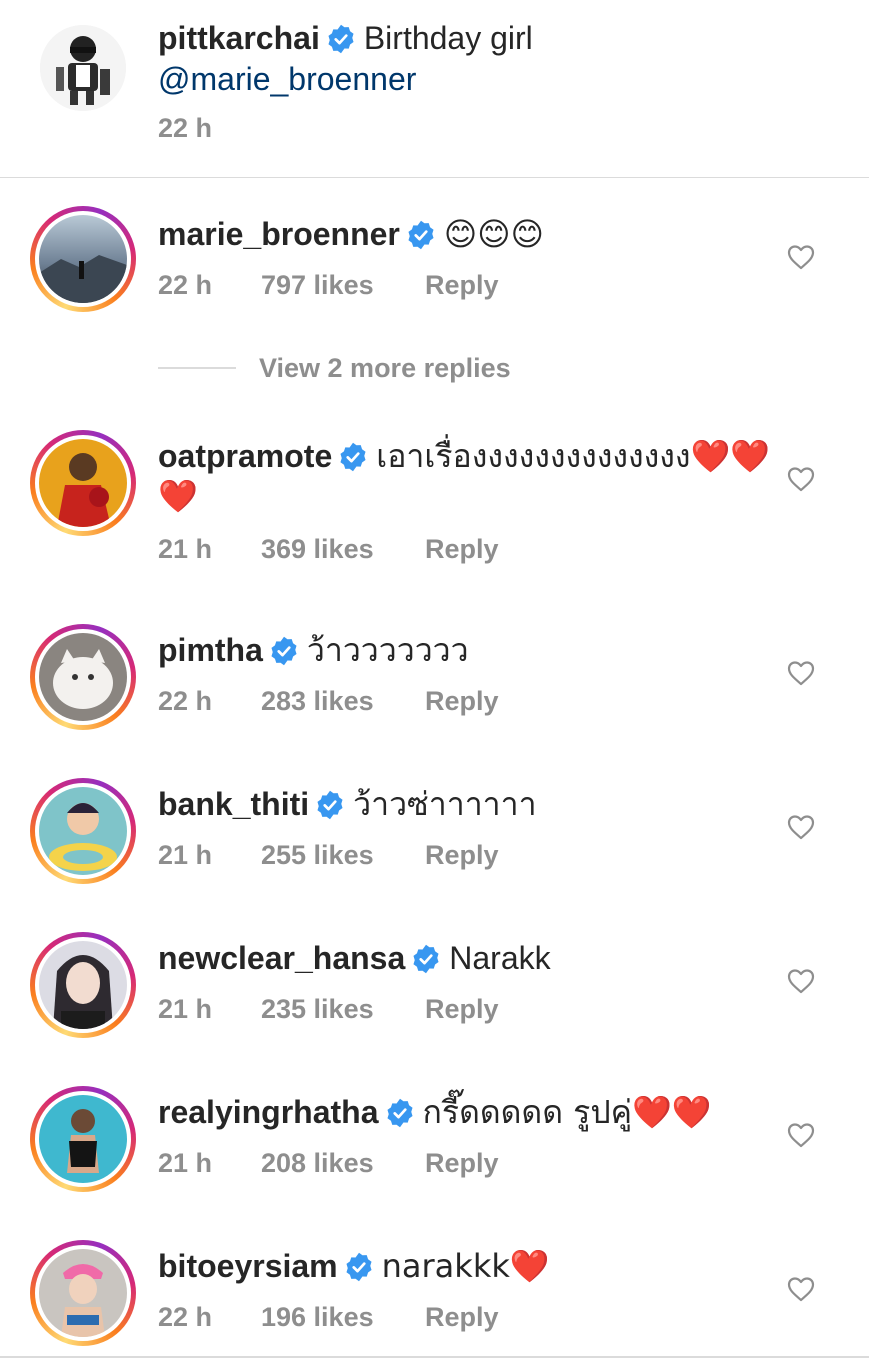  Describe the element at coordinates (317, 701) in the screenshot. I see `comment-likes: 283 likes` at that location.